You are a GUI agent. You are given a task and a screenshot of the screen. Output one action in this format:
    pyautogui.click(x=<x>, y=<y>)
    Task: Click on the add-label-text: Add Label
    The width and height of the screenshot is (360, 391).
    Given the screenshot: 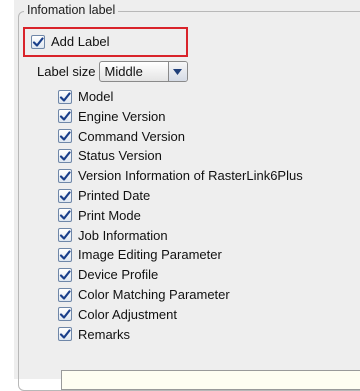 What is the action you would take?
    pyautogui.click(x=80, y=41)
    